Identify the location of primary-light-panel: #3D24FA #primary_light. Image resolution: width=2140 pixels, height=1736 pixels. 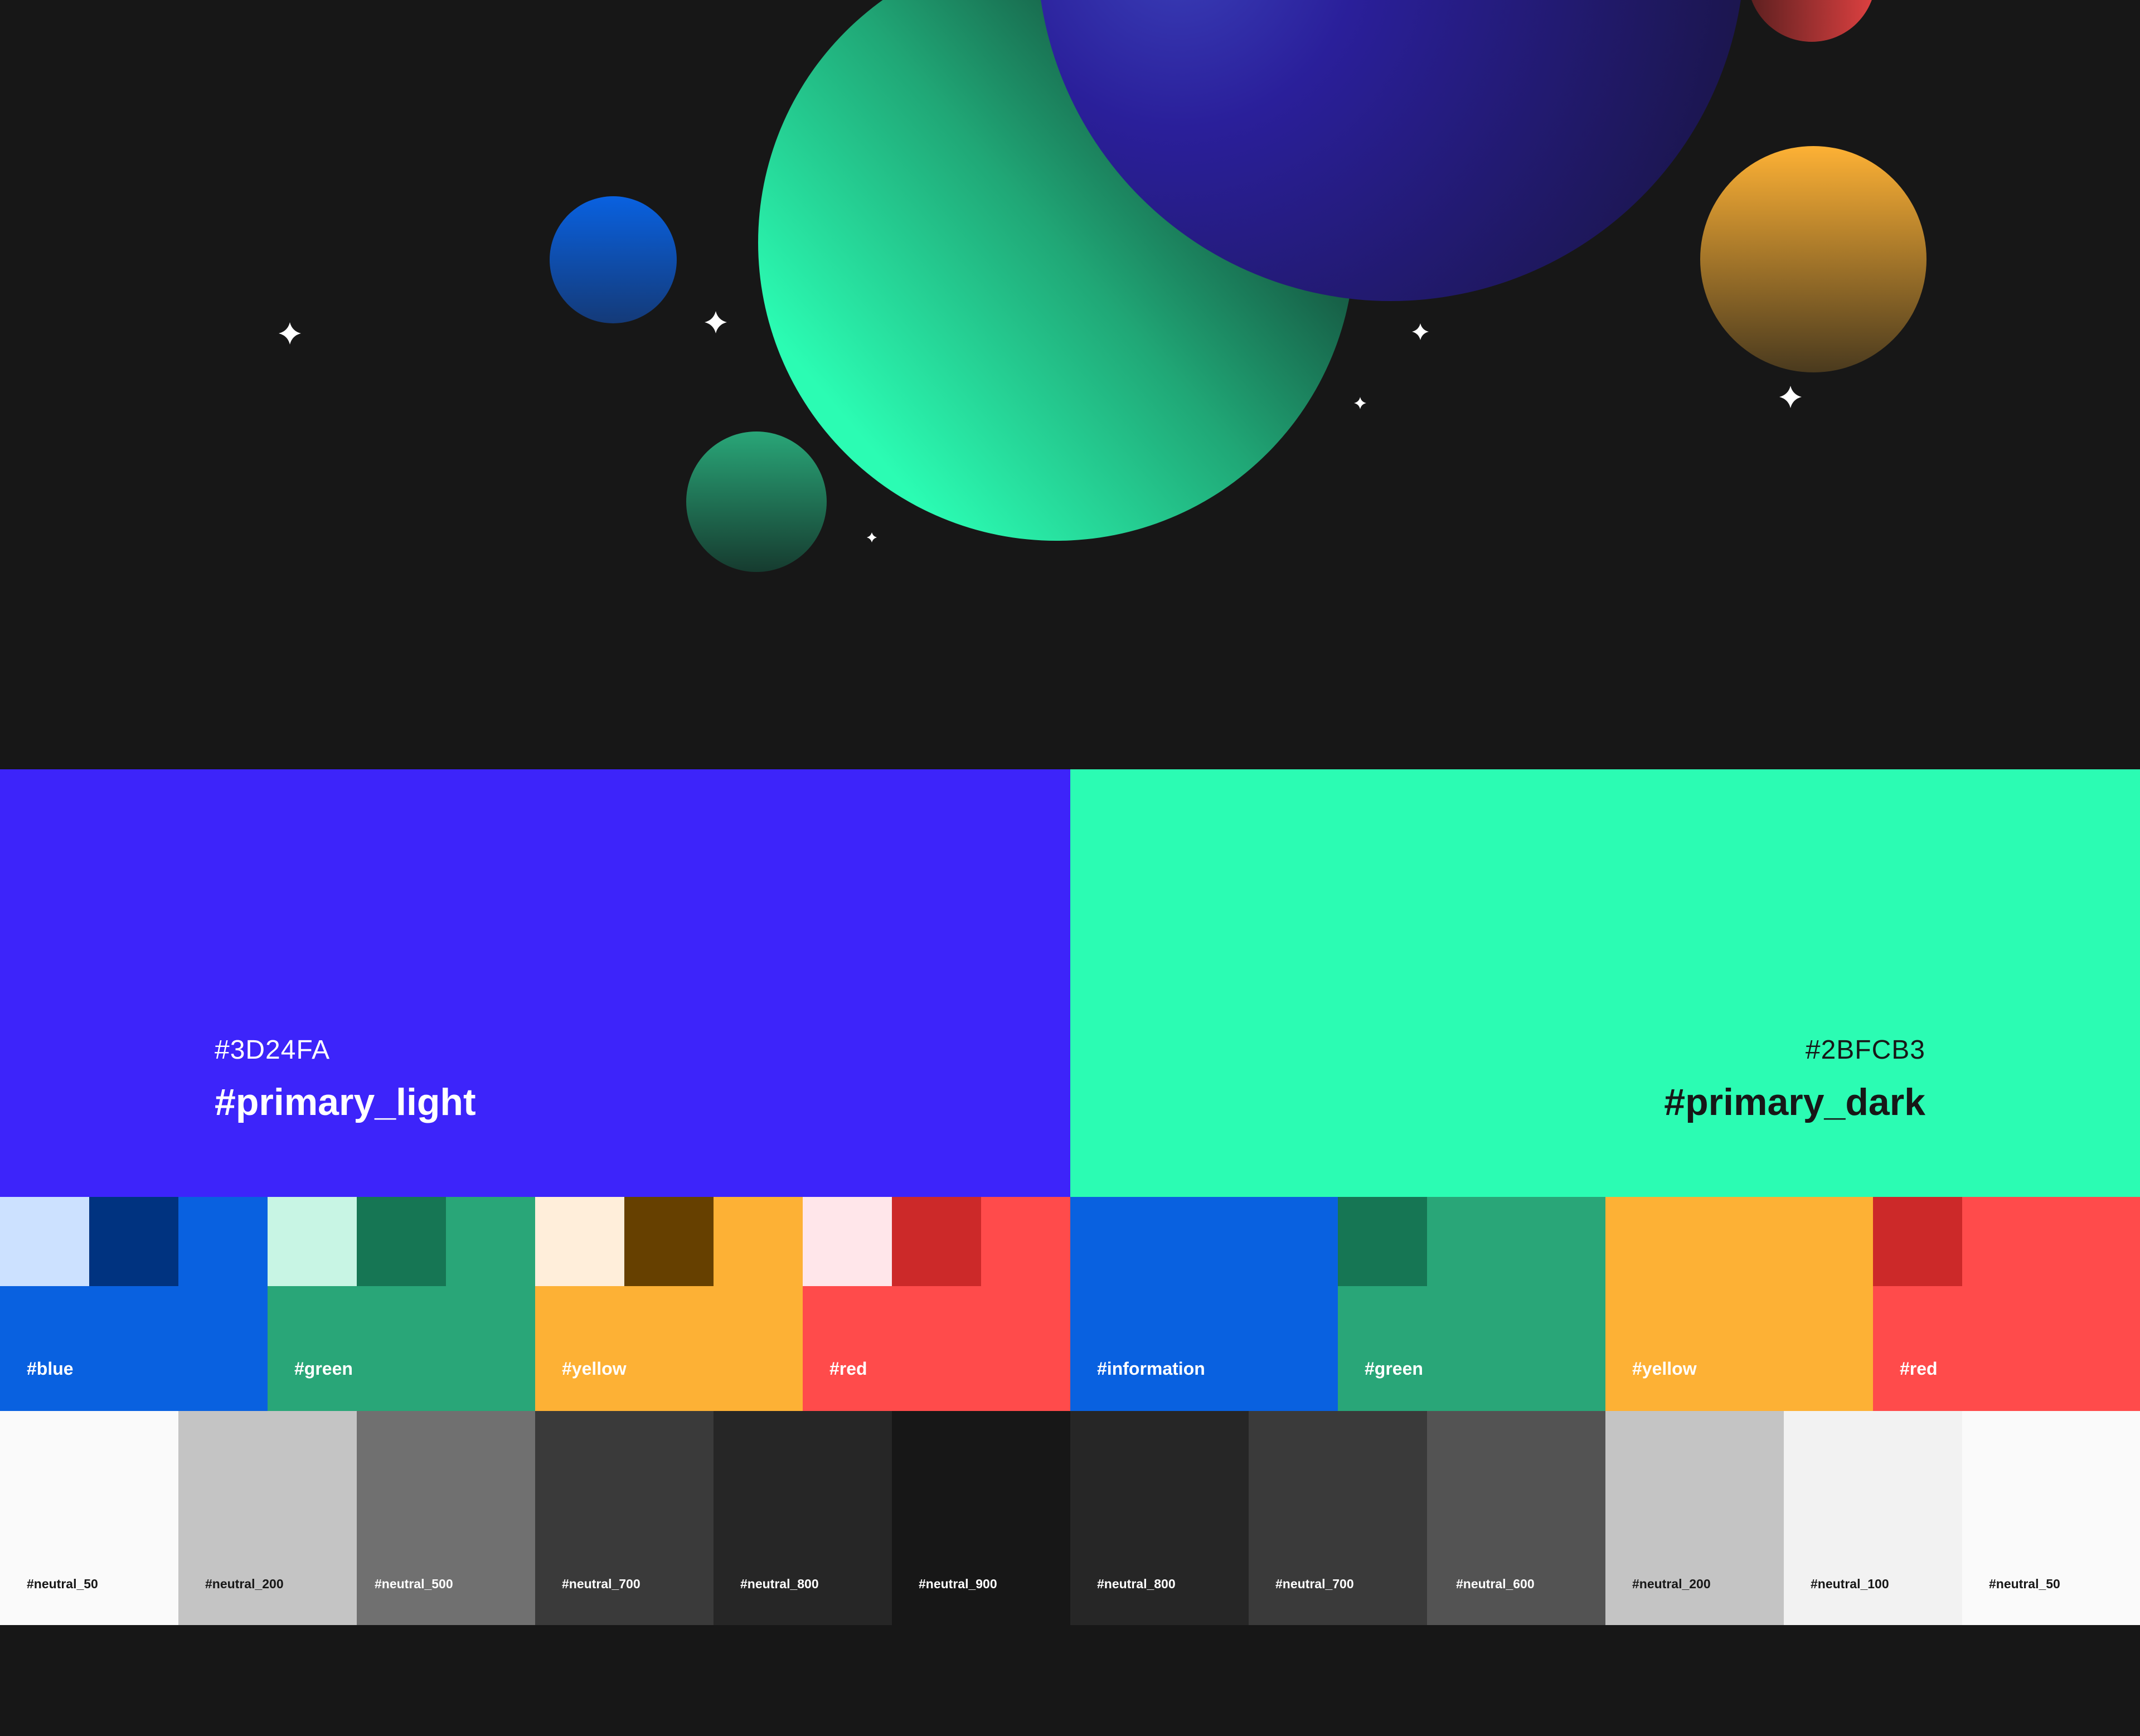
(535, 983).